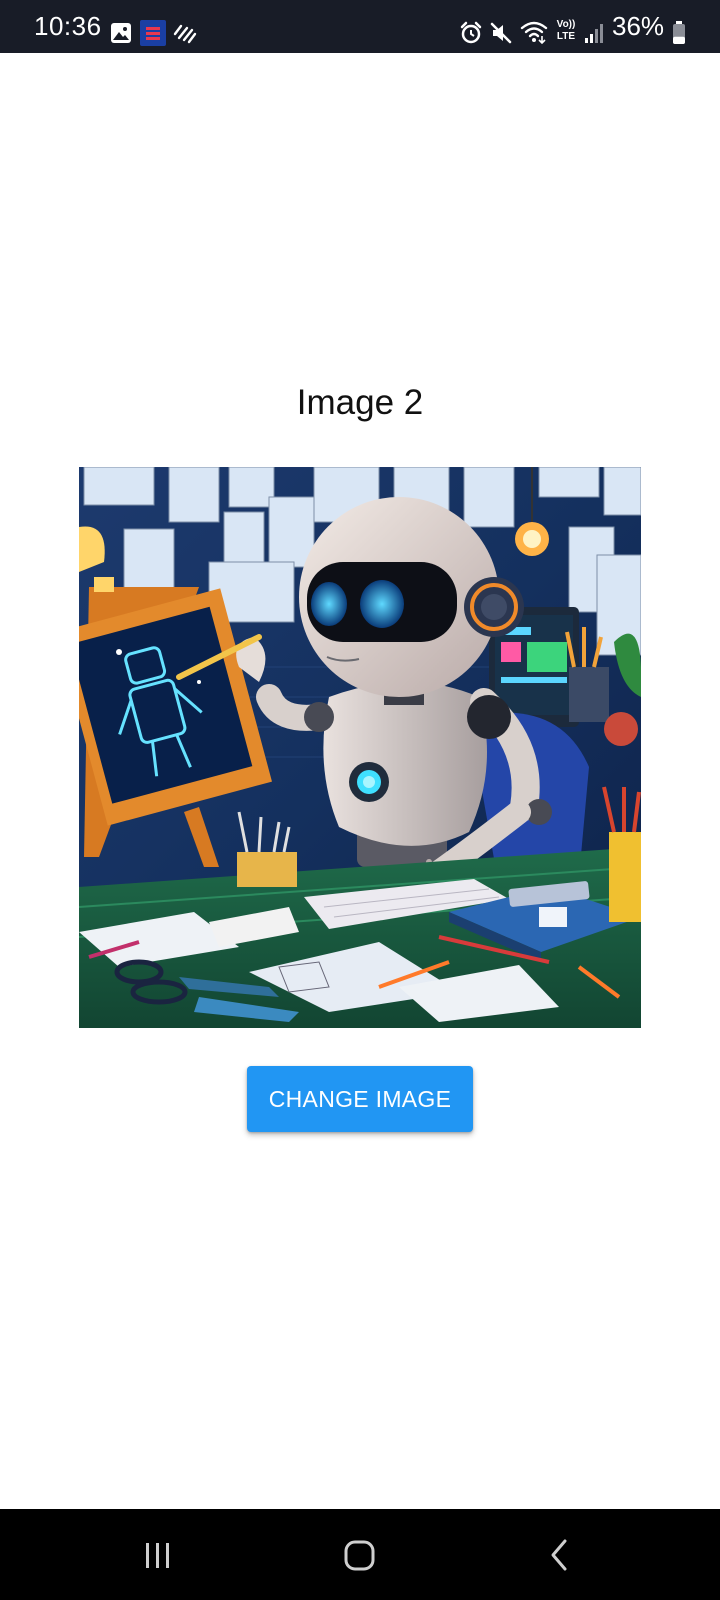 Image resolution: width=720 pixels, height=1600 pixels. I want to click on wifi-icon, so click(534, 32).